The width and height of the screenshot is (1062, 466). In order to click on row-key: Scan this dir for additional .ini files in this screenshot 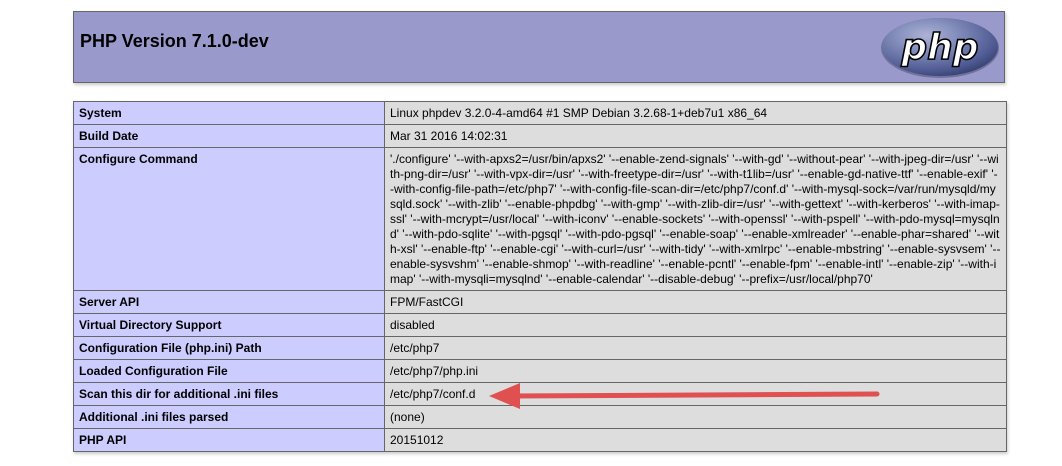, I will do `click(229, 394)`.